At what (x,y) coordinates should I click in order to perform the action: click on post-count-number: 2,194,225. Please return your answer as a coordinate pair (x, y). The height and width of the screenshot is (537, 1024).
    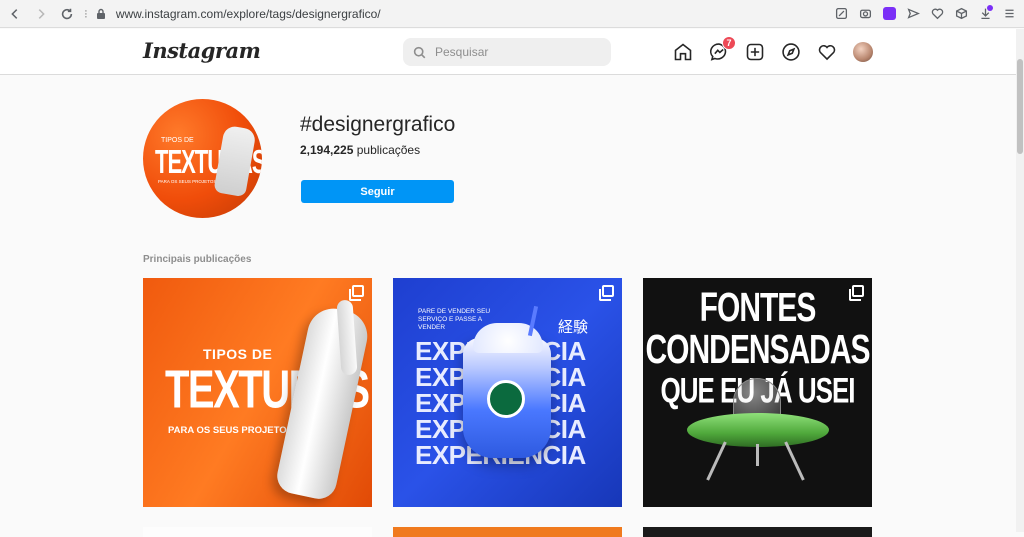
    Looking at the image, I should click on (327, 150).